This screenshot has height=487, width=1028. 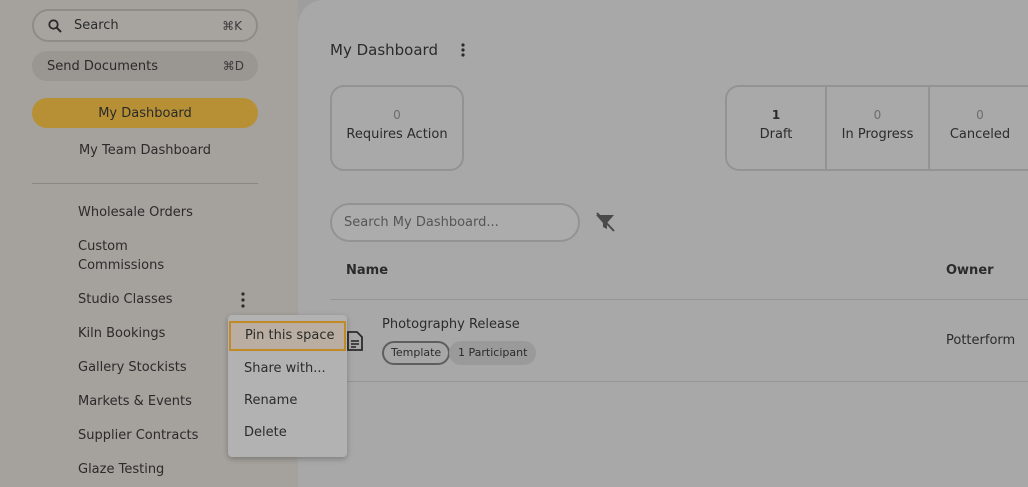 What do you see at coordinates (145, 183) in the screenshot?
I see `sidebar-divider` at bounding box center [145, 183].